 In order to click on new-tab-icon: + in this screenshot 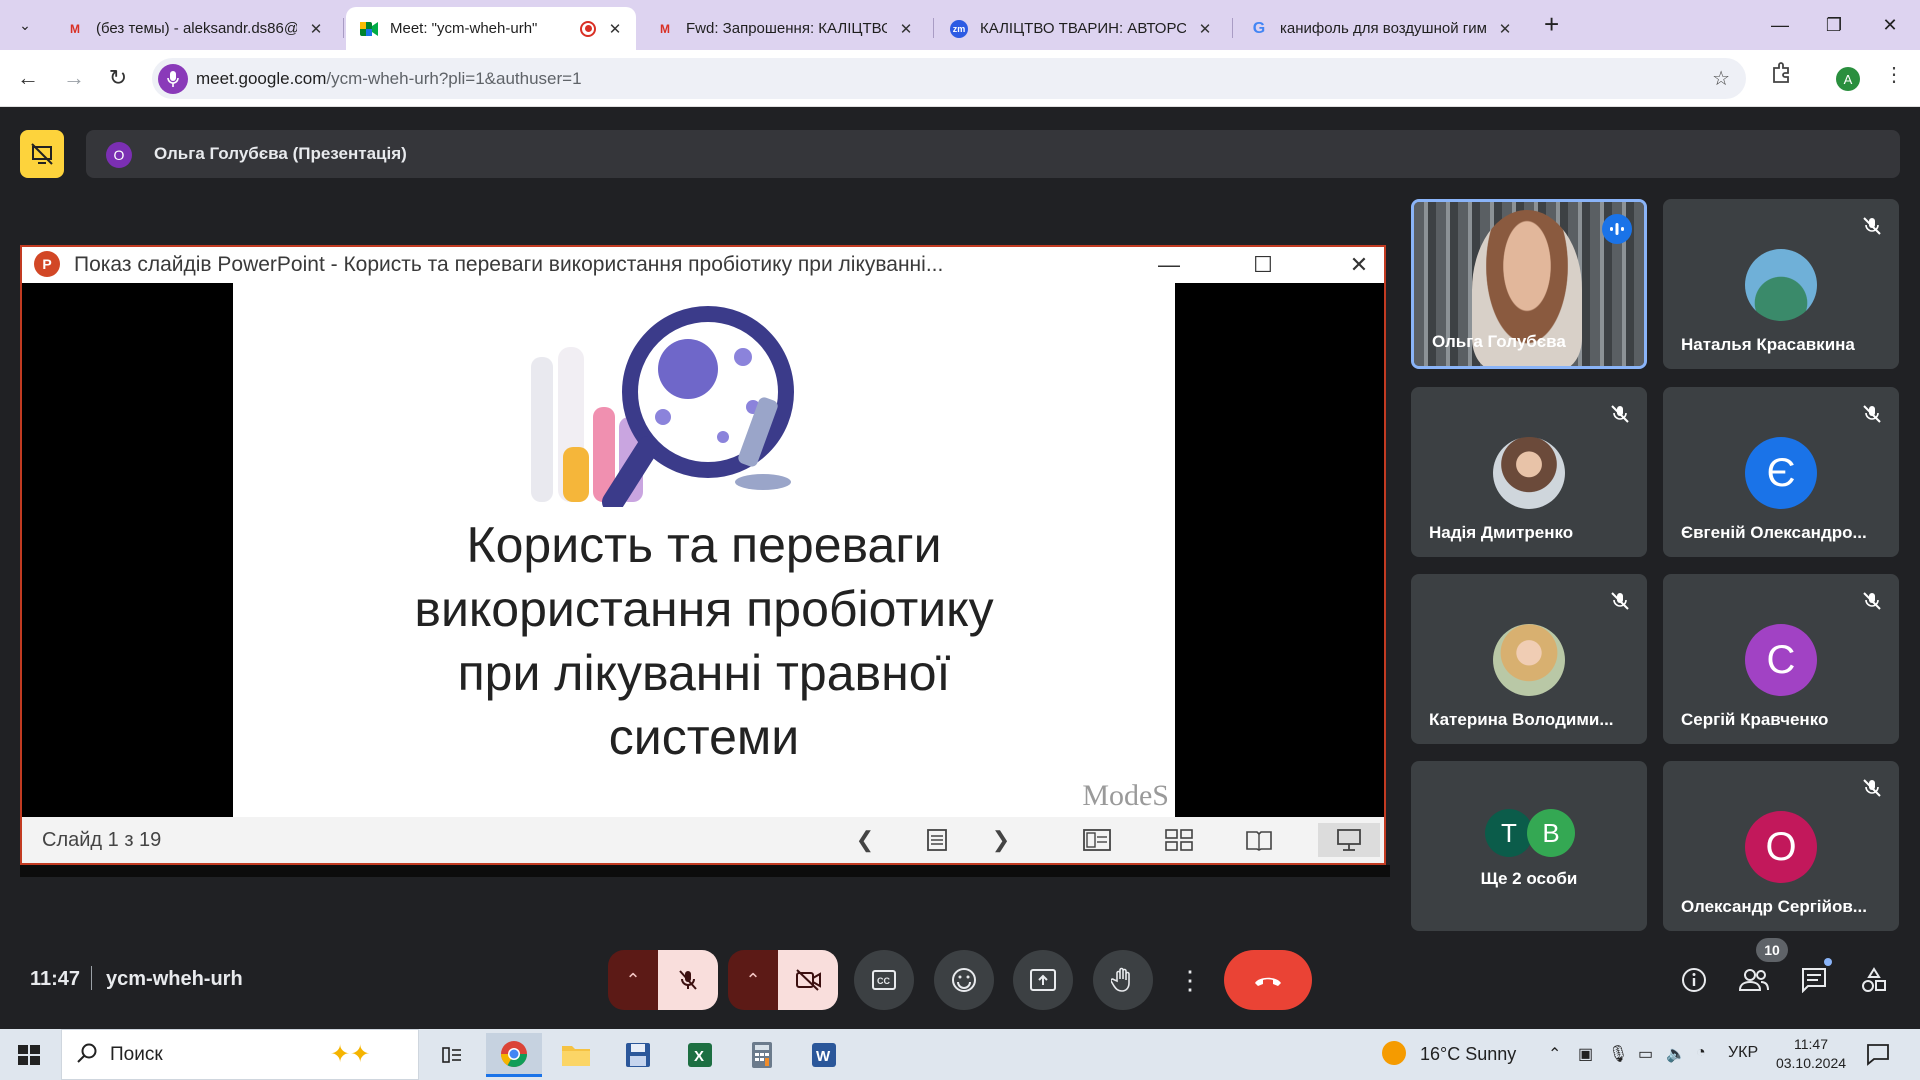, I will do `click(1551, 24)`.